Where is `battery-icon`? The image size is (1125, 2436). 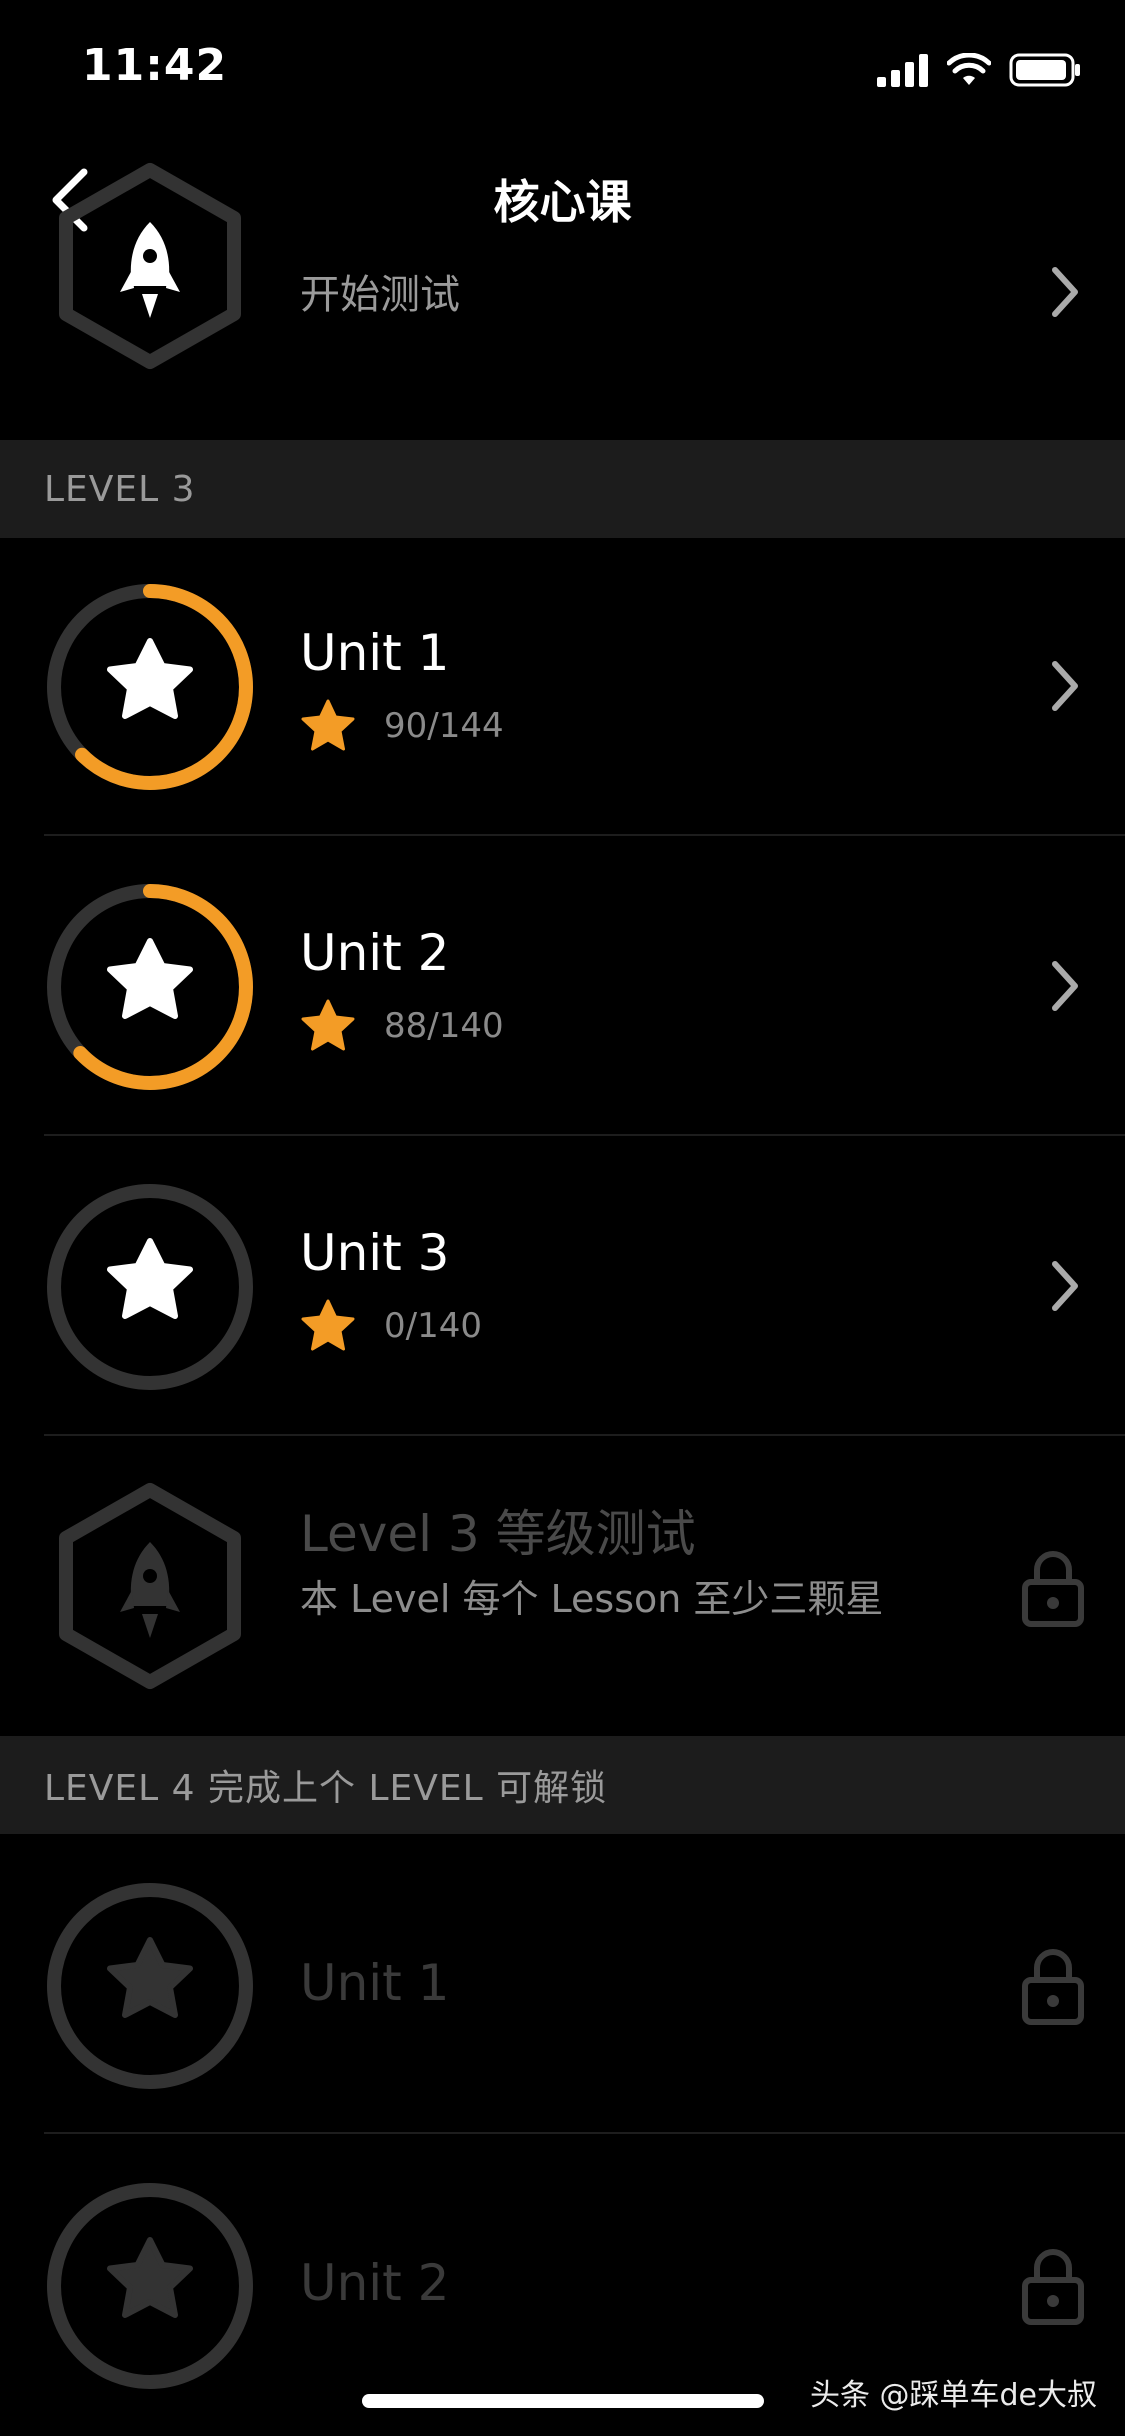
battery-icon is located at coordinates (1044, 70).